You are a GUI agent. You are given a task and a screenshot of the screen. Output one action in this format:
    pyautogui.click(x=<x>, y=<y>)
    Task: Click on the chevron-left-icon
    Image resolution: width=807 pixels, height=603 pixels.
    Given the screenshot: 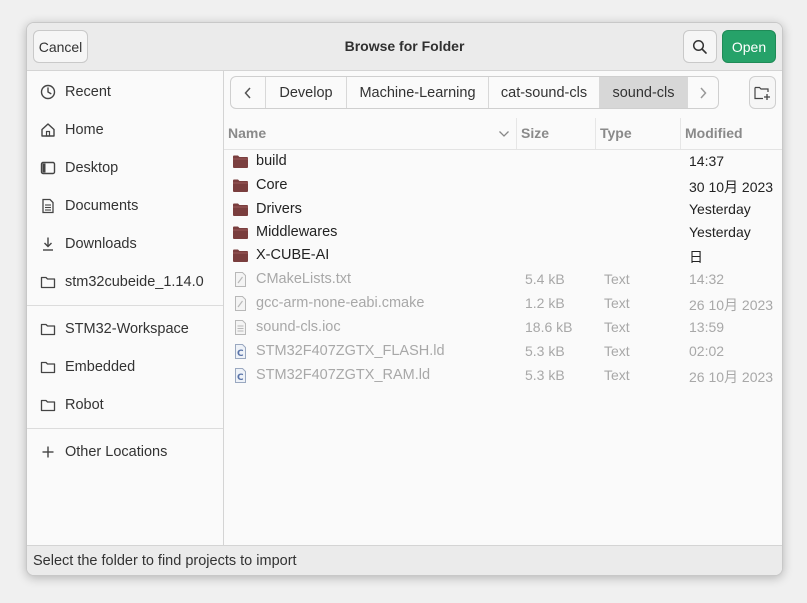 What is the action you would take?
    pyautogui.click(x=247, y=92)
    